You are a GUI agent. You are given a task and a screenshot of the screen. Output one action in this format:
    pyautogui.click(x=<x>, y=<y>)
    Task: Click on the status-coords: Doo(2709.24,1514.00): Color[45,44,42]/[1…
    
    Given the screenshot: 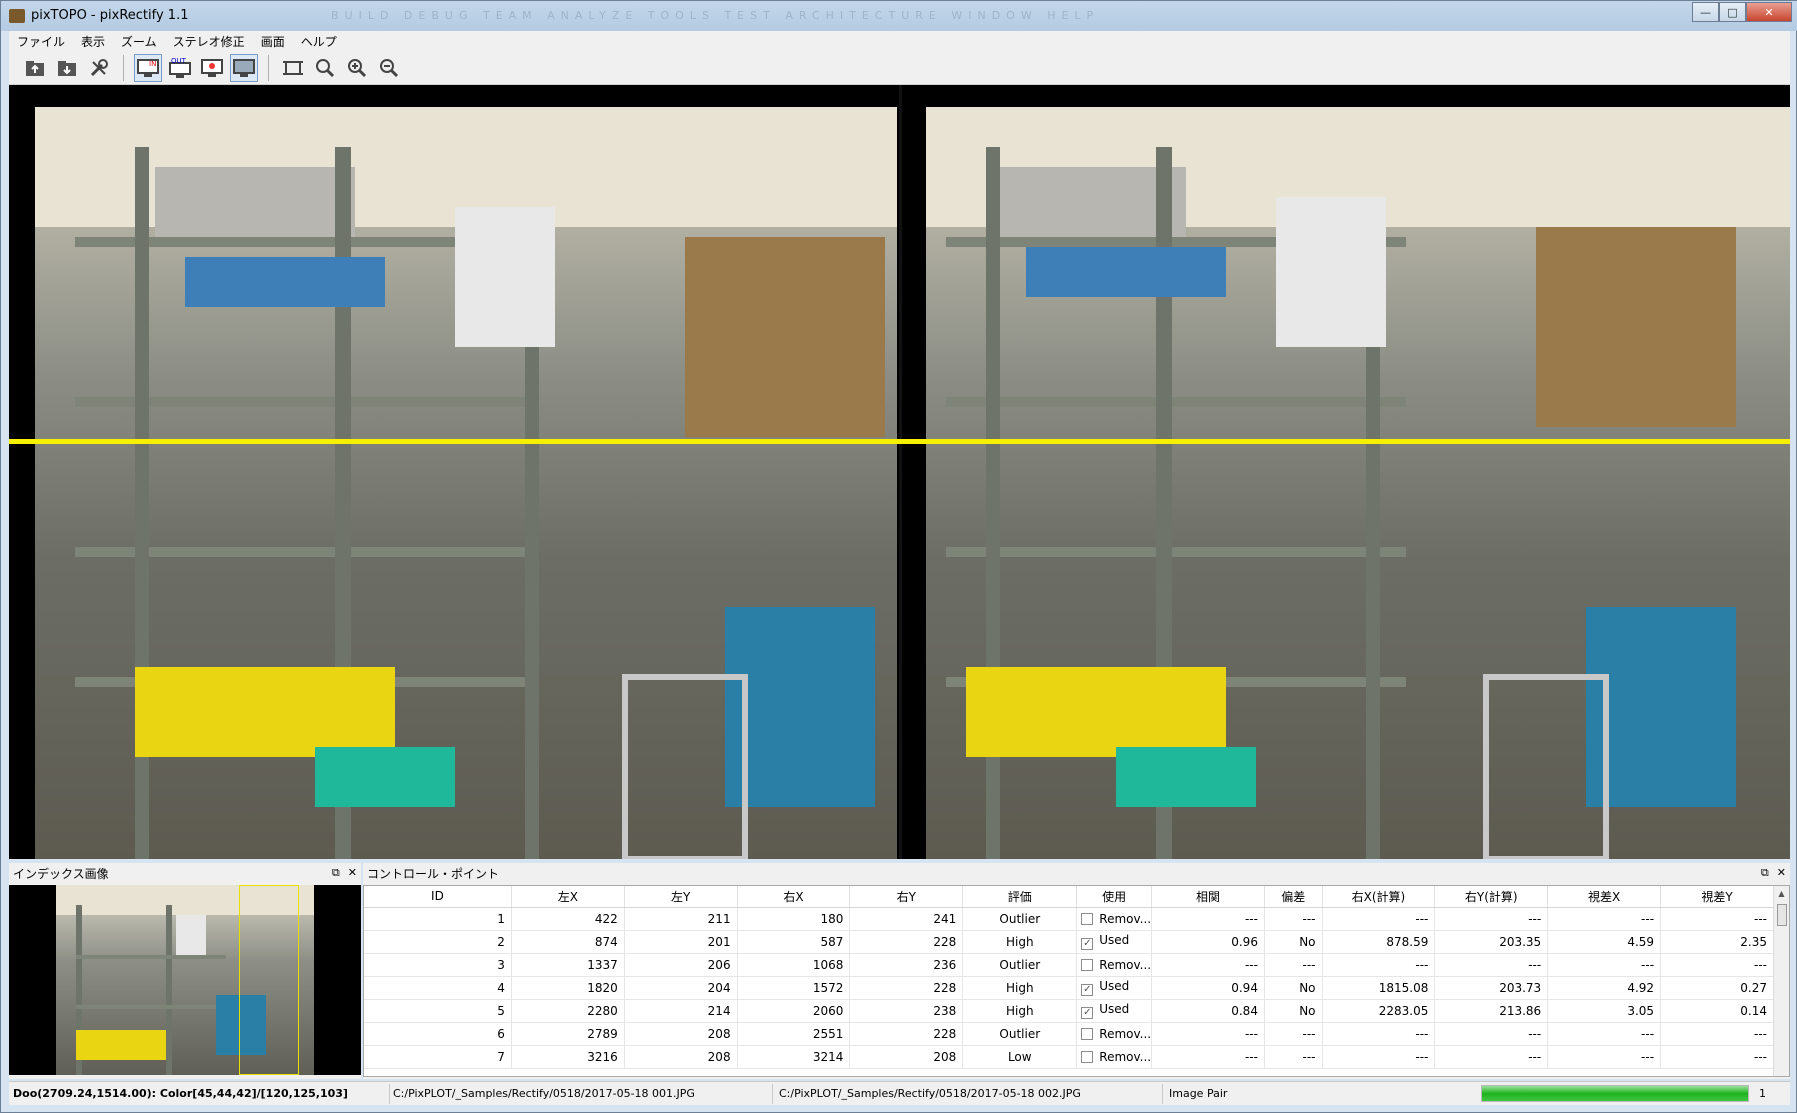 What is the action you would take?
    pyautogui.click(x=180, y=1093)
    